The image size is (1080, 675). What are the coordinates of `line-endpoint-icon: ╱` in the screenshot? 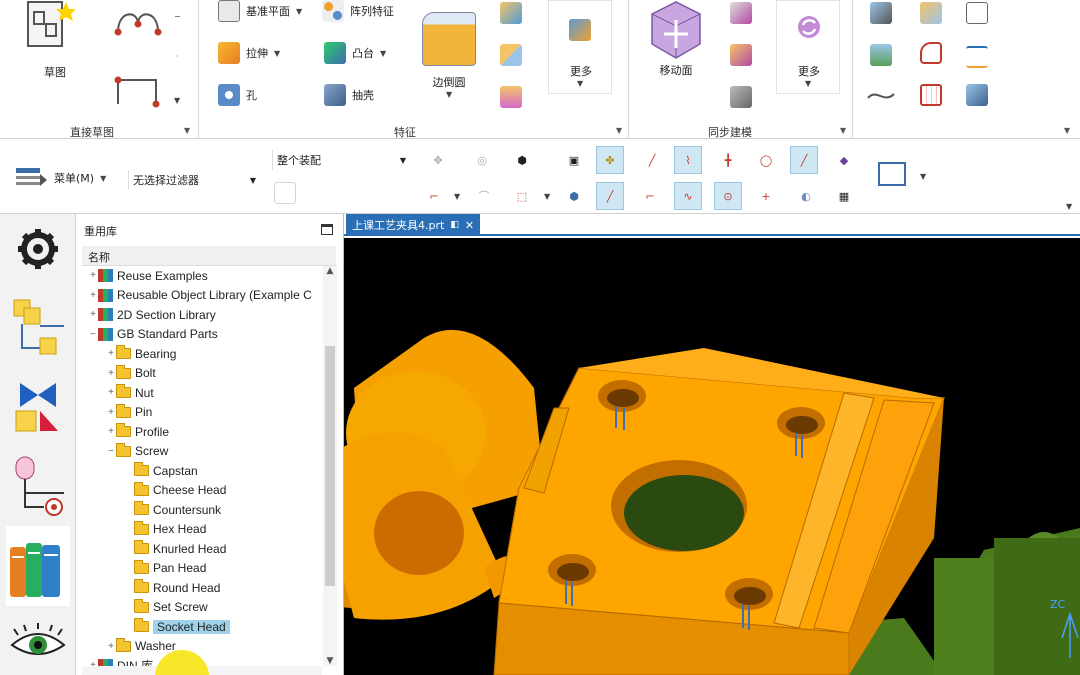 It's located at (652, 160).